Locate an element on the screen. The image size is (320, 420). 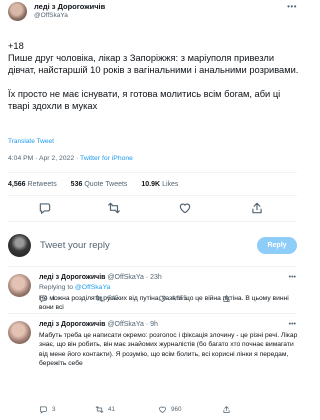
translate-tweet-link: Translate Tweet is located at coordinates (31, 141).